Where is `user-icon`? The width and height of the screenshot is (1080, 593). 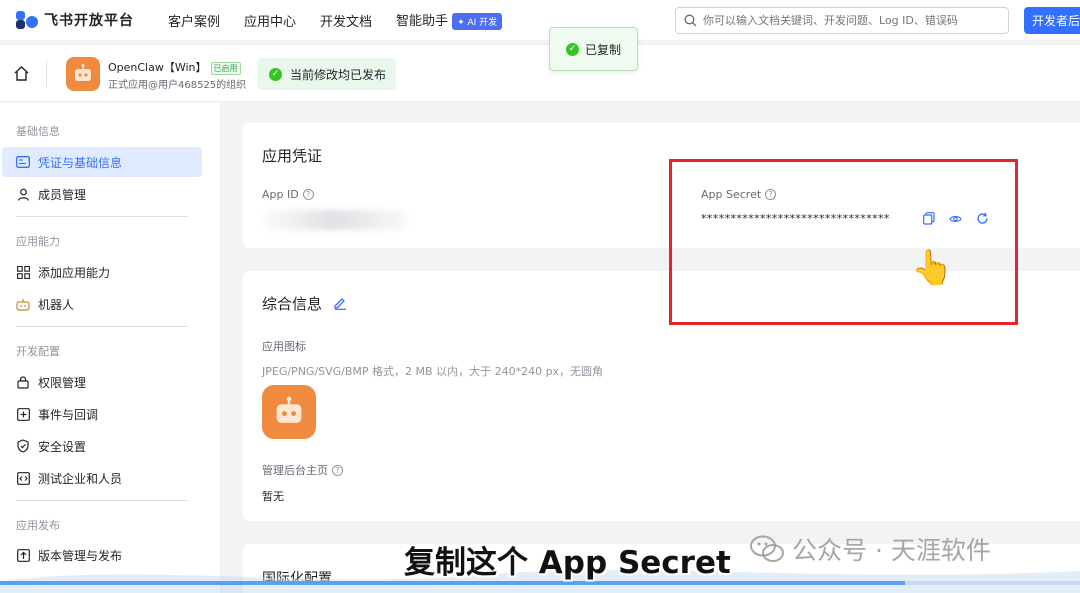 user-icon is located at coordinates (23, 194).